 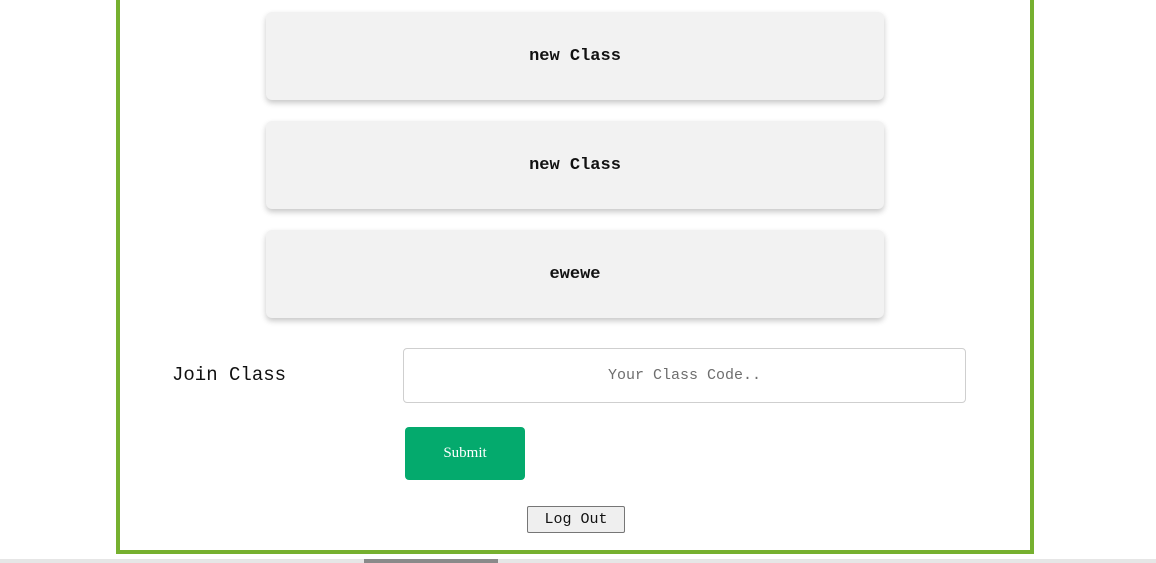 What do you see at coordinates (684, 375) in the screenshot?
I see `class-code-input` at bounding box center [684, 375].